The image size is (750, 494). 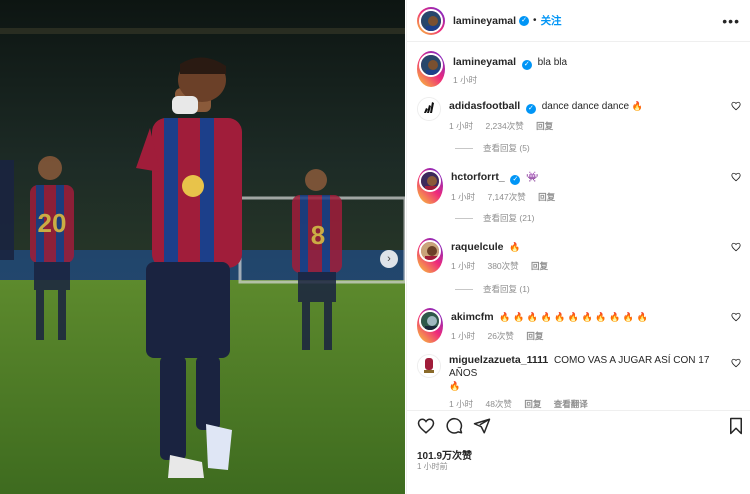 I want to click on chevron-right-icon: ›, so click(x=389, y=259).